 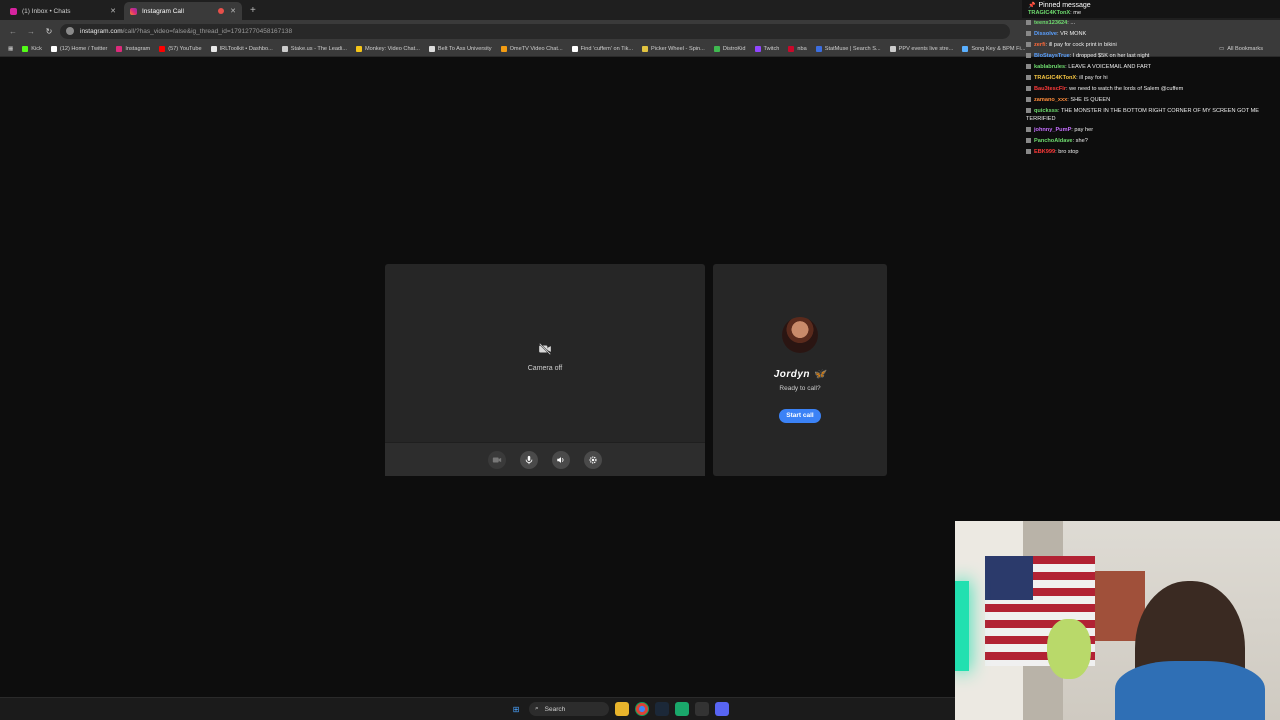 What do you see at coordinates (1151, 45) in the screenshot?
I see `chat-message: zerfi: ill pay for cock print in bikini` at bounding box center [1151, 45].